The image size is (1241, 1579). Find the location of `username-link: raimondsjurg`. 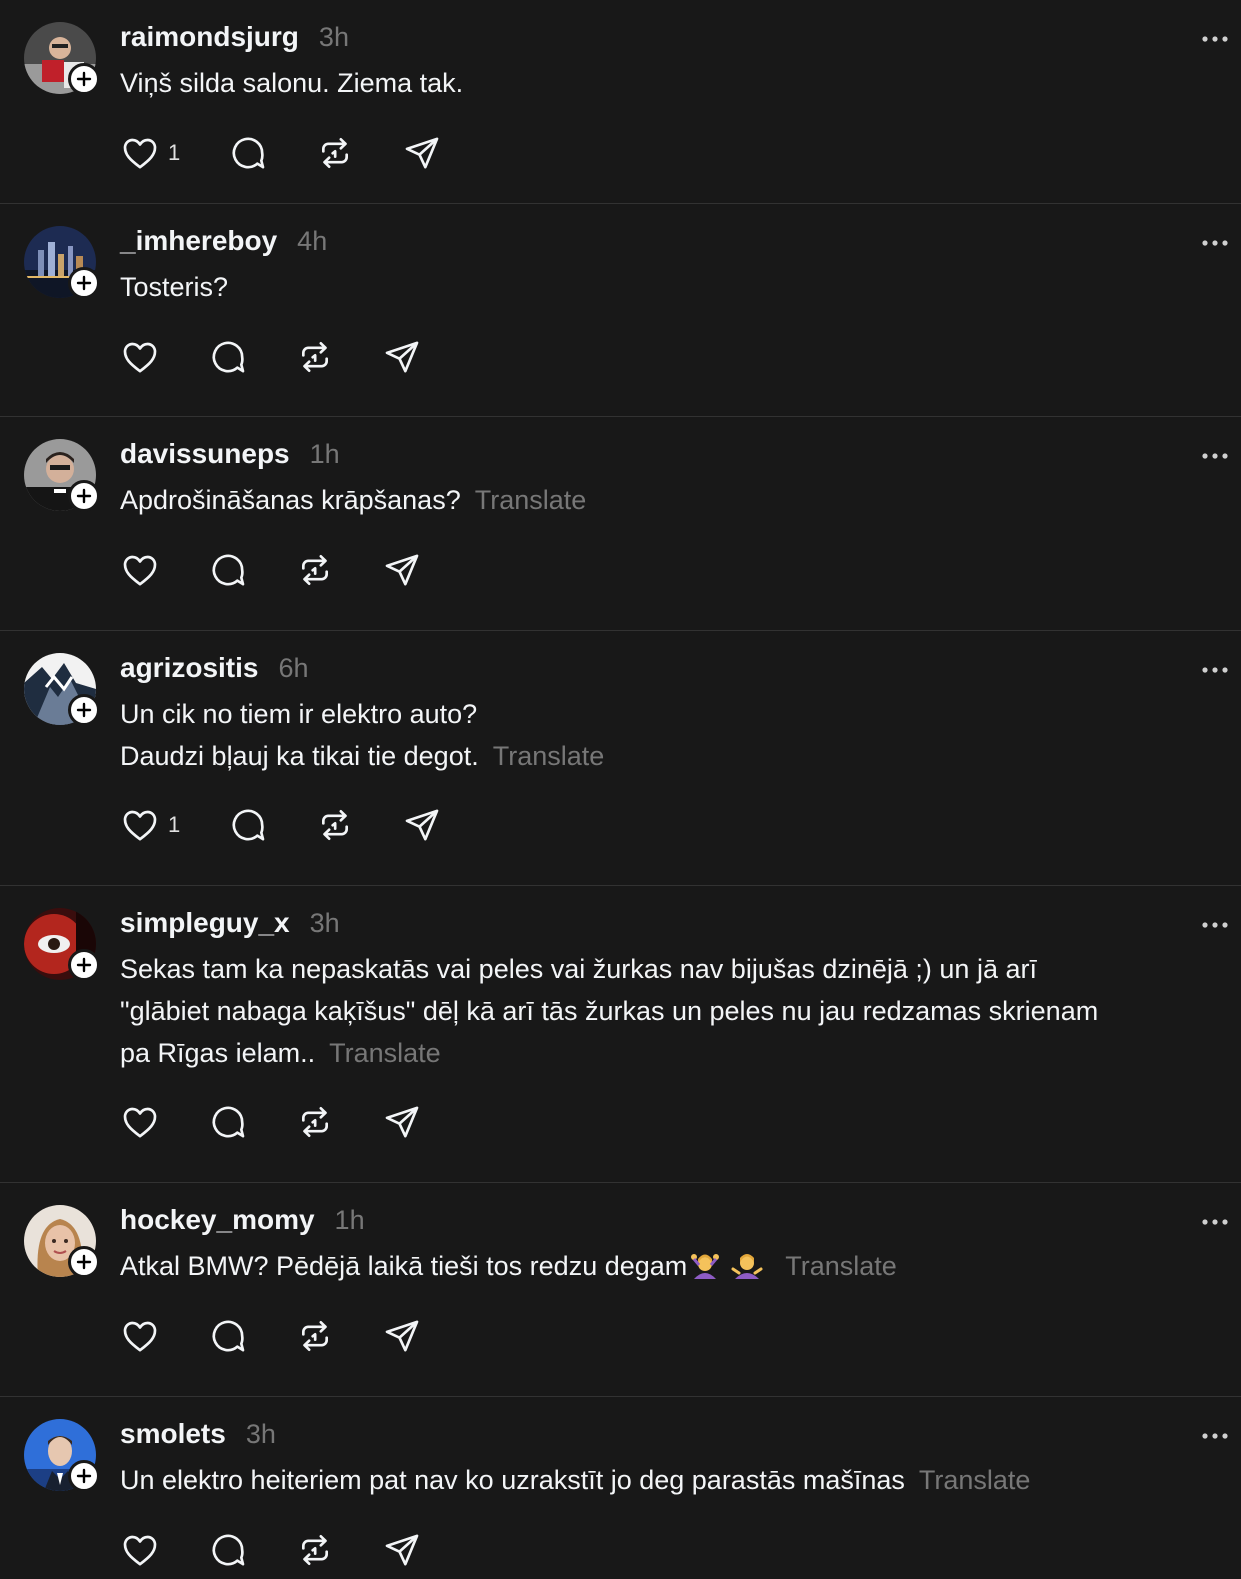

username-link: raimondsjurg is located at coordinates (209, 37).